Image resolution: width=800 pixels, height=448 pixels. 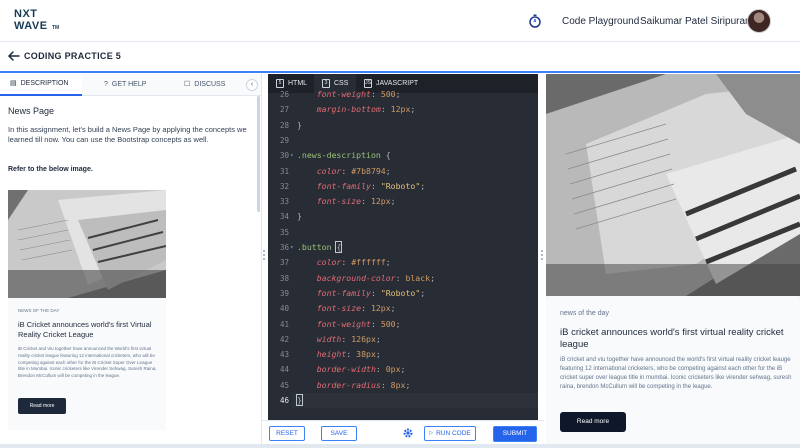 I want to click on line-number: 28, so click(x=284, y=125).